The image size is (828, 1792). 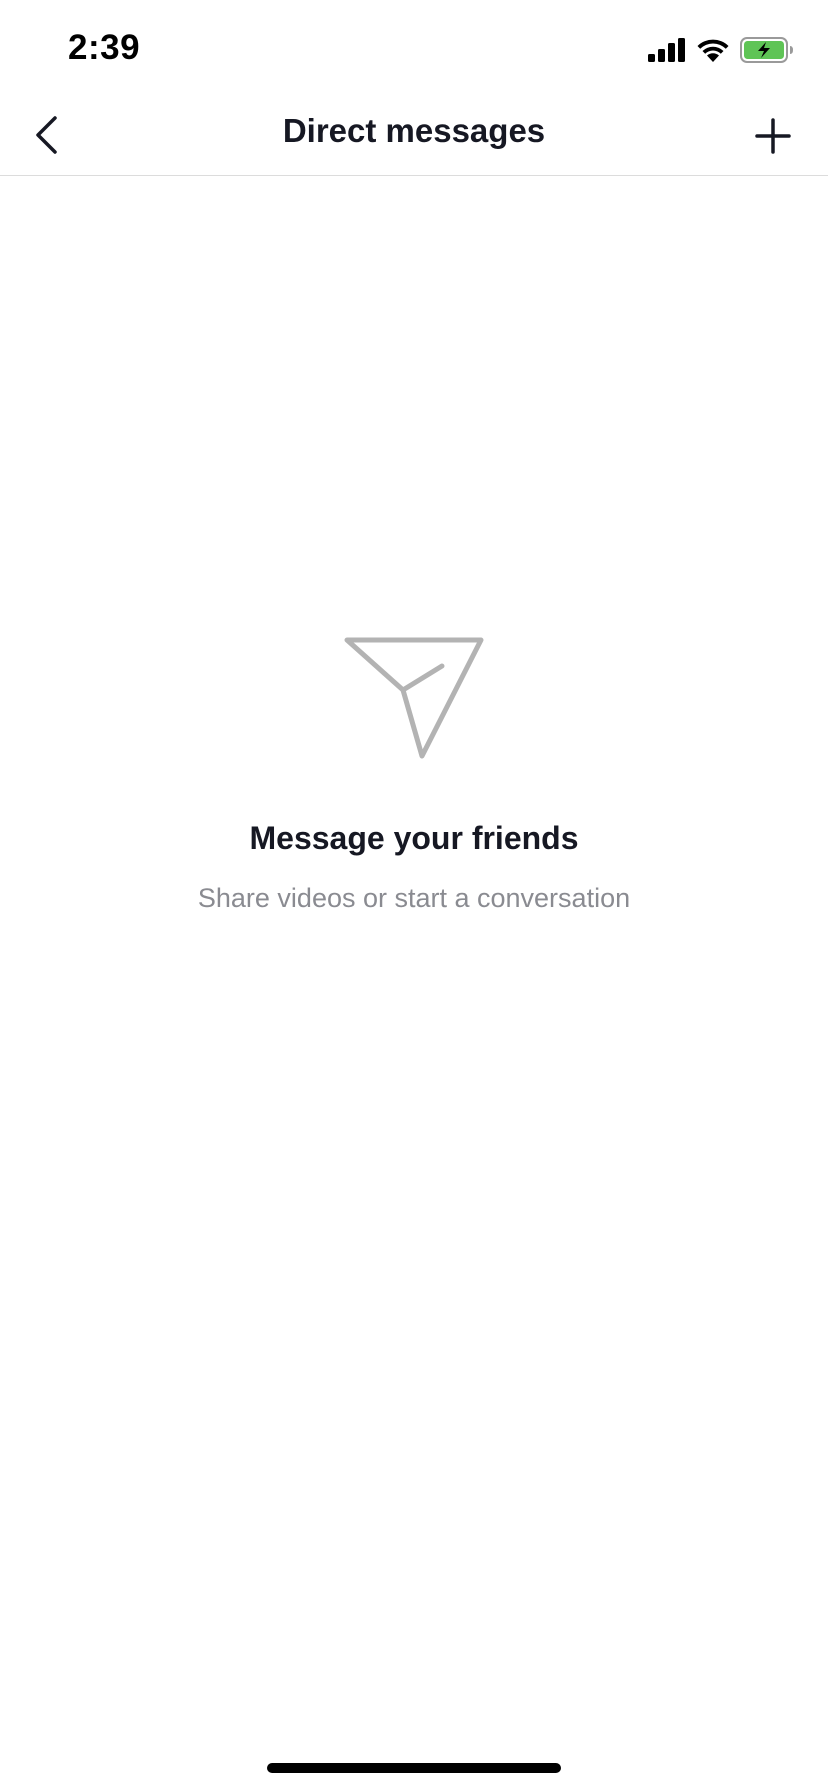 I want to click on nav-bar: Direct messages, so click(x=414, y=136).